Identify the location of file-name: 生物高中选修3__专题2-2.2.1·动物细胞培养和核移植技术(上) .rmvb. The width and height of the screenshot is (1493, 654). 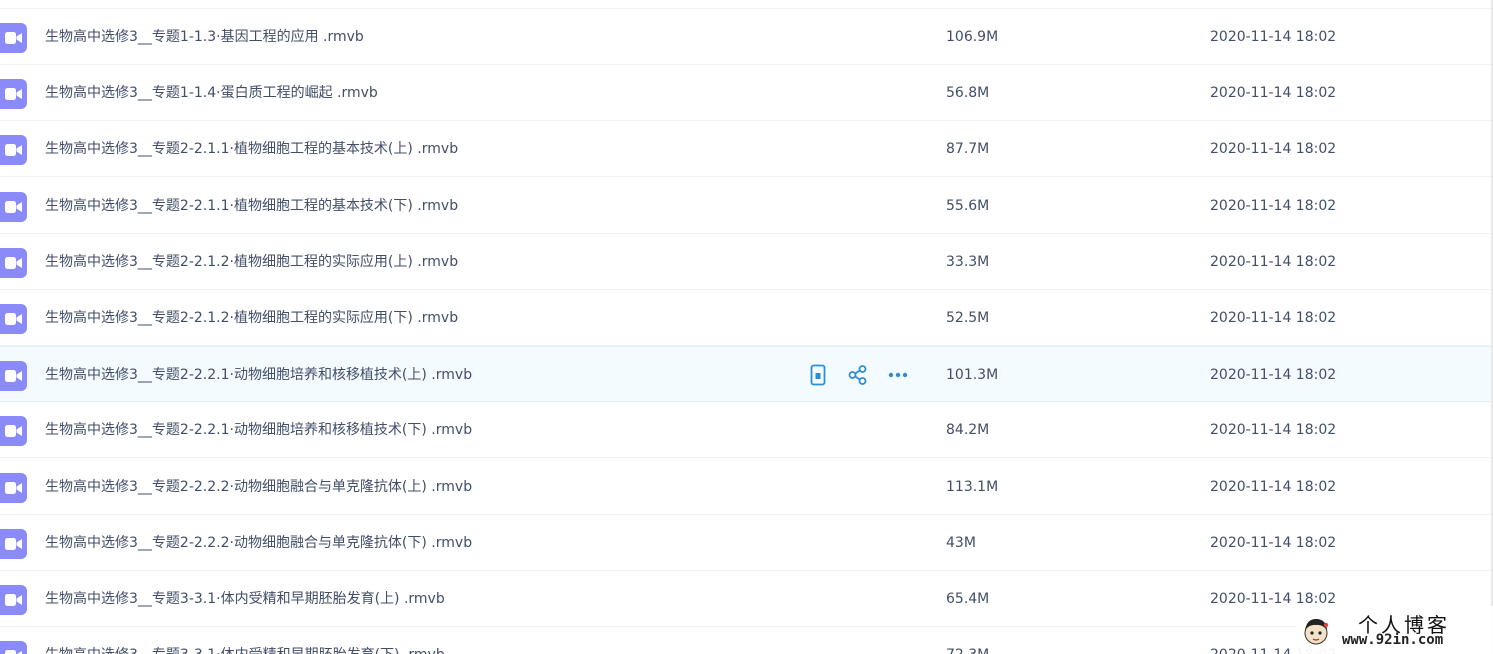
(258, 375).